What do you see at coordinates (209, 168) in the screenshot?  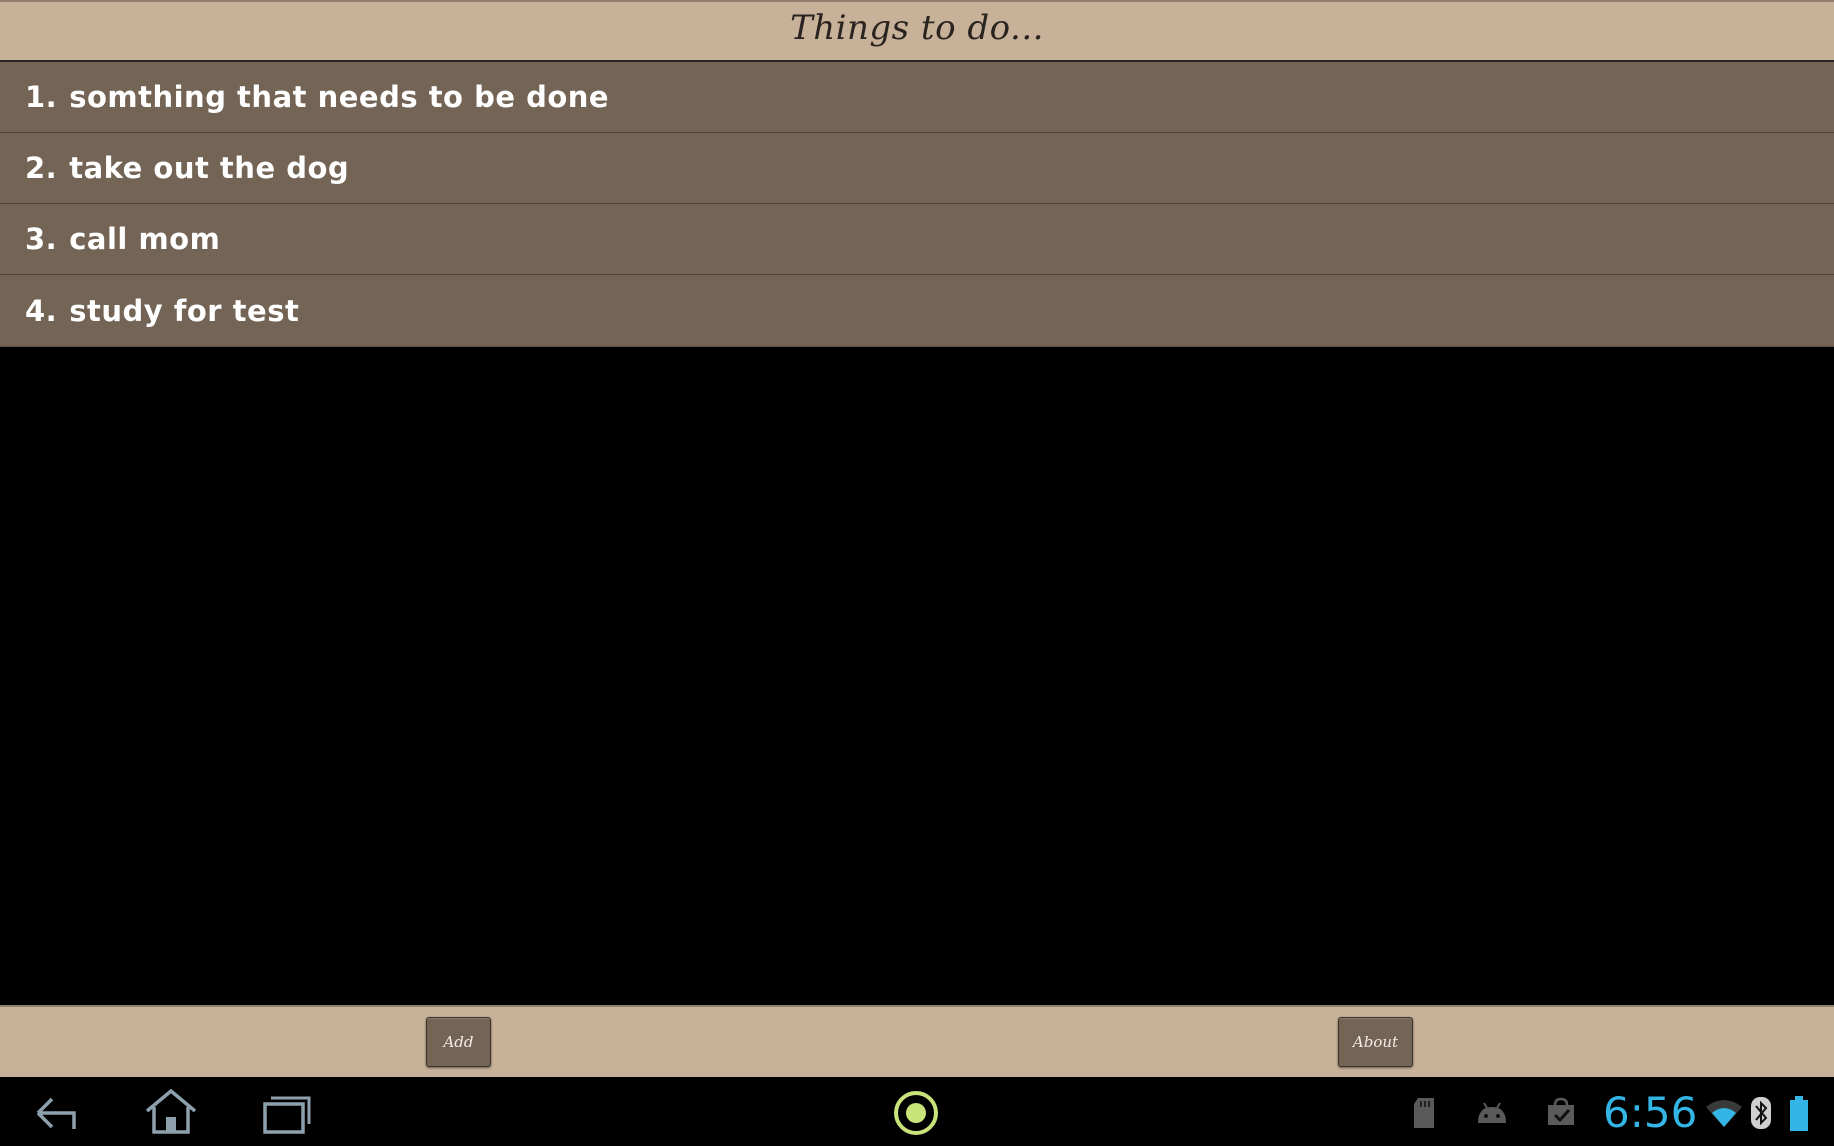 I see `todo-text: take out the dog` at bounding box center [209, 168].